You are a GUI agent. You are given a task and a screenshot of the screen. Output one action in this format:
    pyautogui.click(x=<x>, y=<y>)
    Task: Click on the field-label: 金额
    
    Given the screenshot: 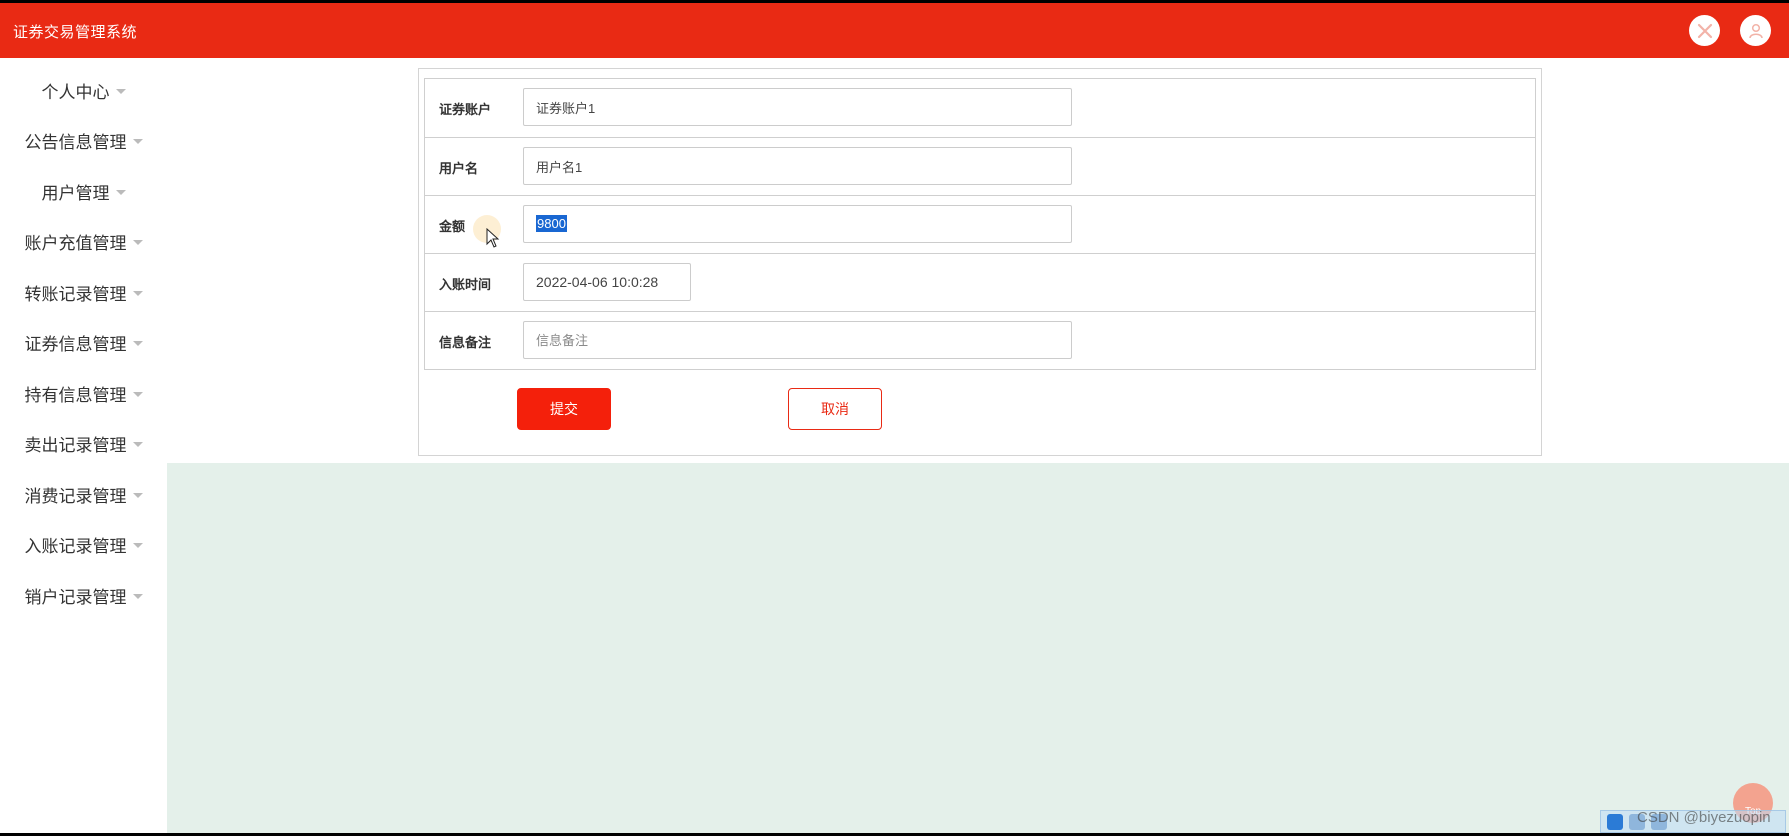 What is the action you would take?
    pyautogui.click(x=452, y=226)
    